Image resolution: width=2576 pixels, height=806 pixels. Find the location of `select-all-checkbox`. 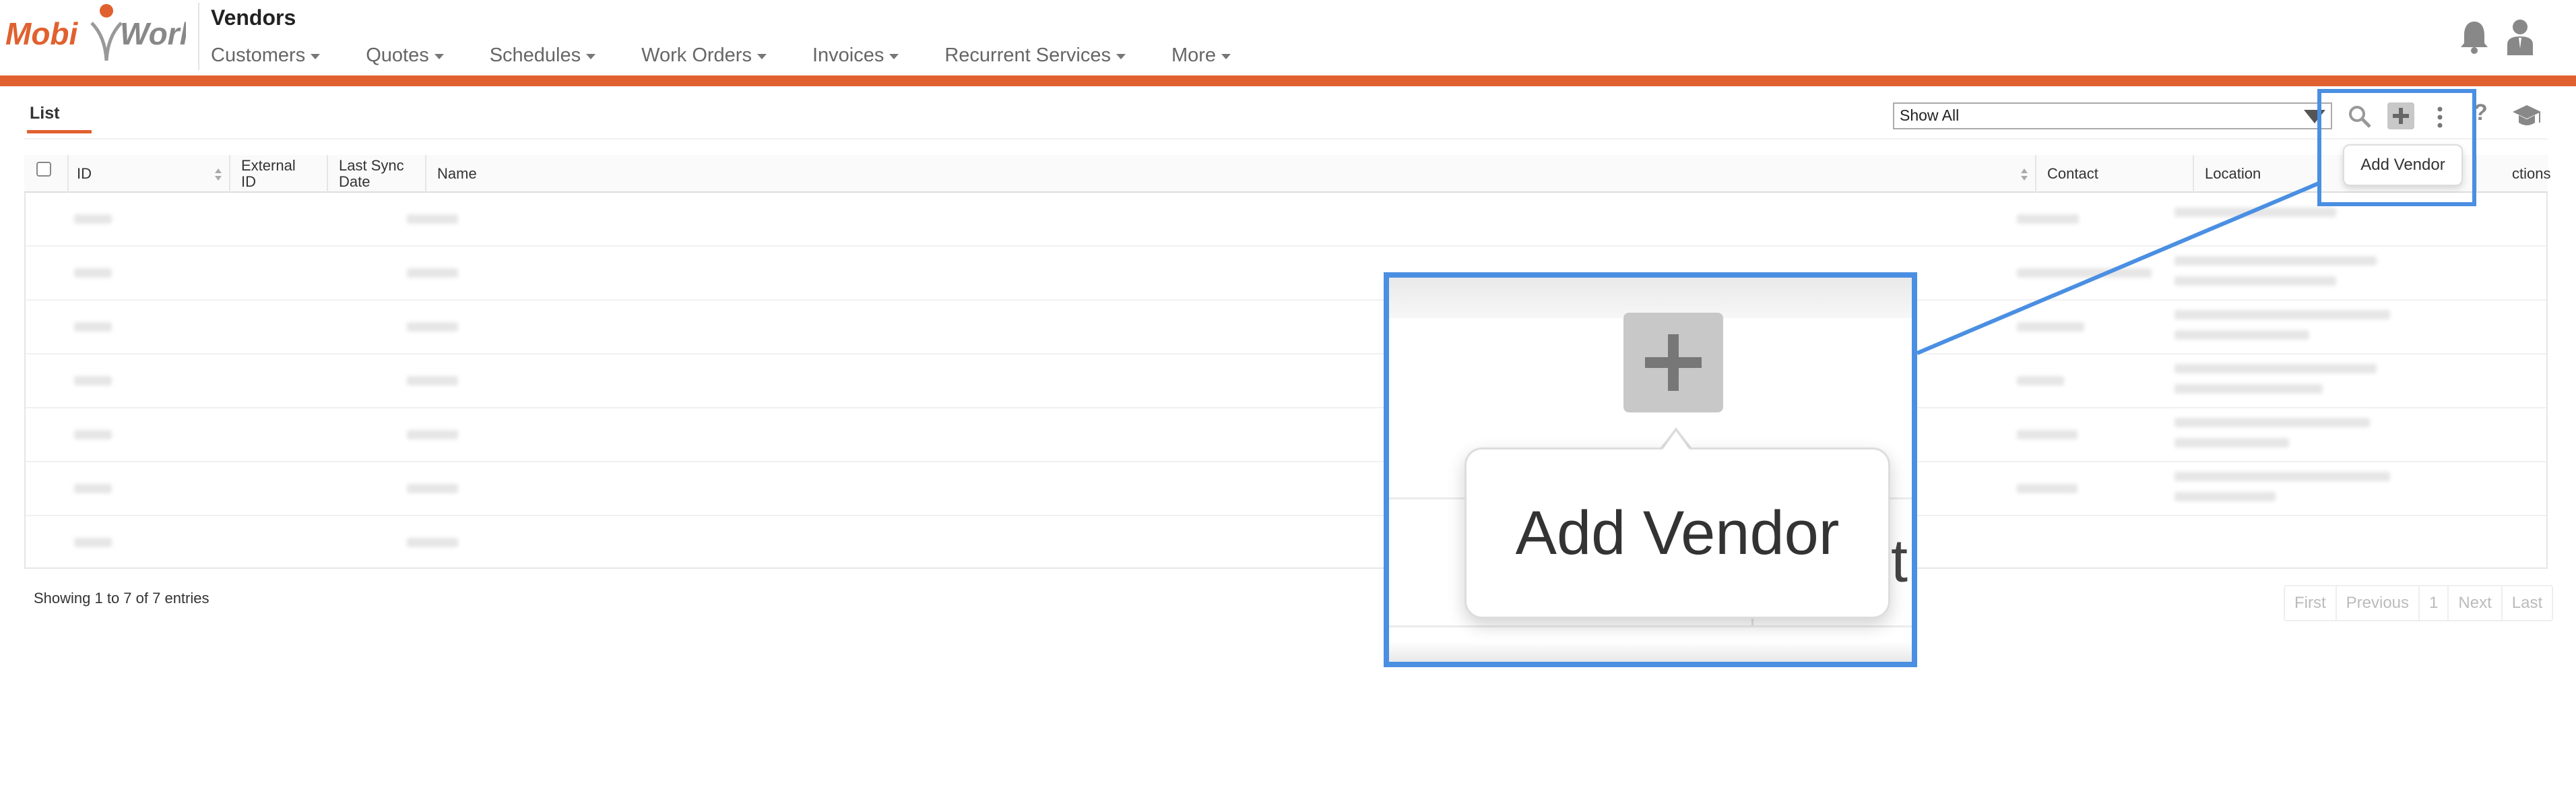

select-all-checkbox is located at coordinates (44, 169).